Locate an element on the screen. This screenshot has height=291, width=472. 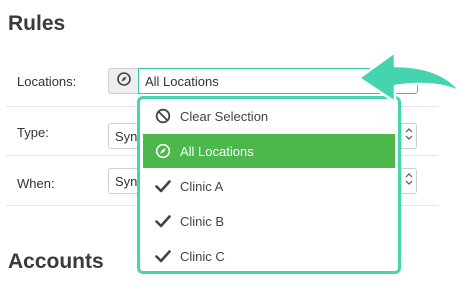
accounts-heading: Accounts is located at coordinates (56, 261).